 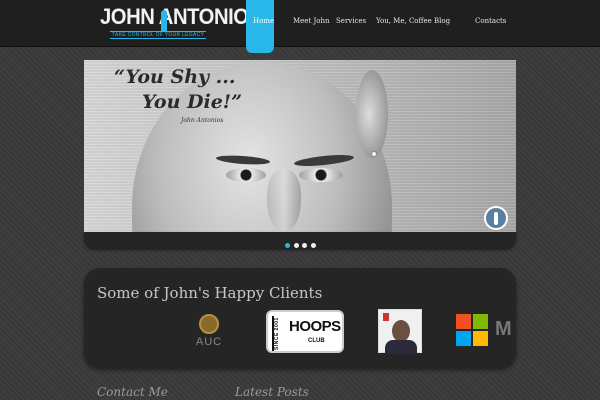 What do you see at coordinates (164, 21) in the screenshot?
I see `logo-figure-icon` at bounding box center [164, 21].